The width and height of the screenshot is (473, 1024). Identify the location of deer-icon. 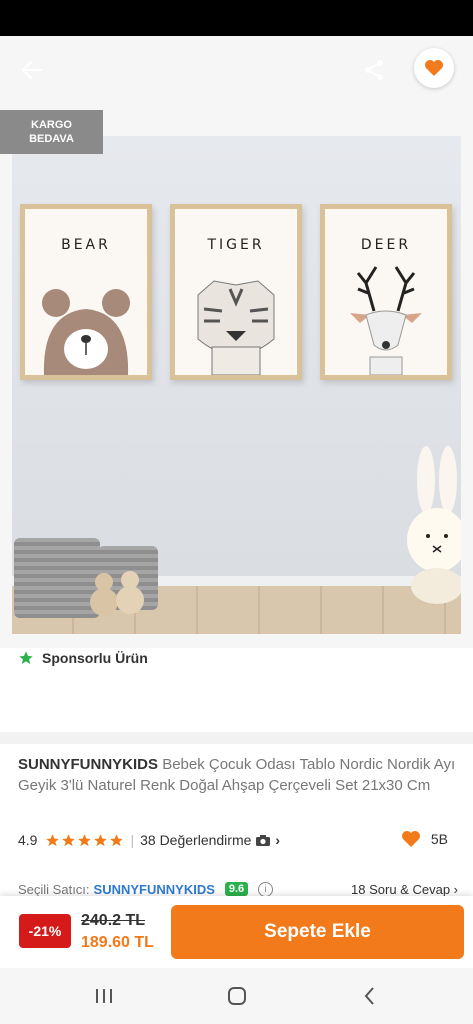
(386, 320).